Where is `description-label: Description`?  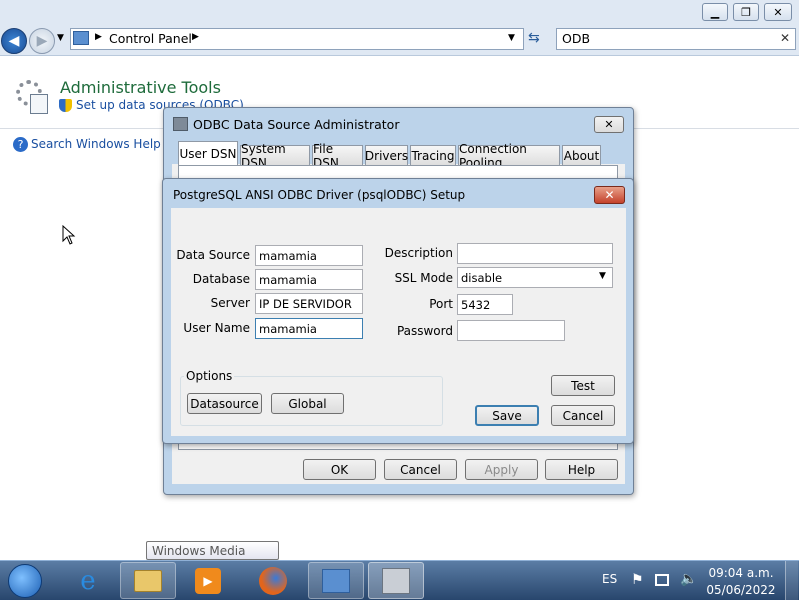
description-label: Description is located at coordinates (418, 253).